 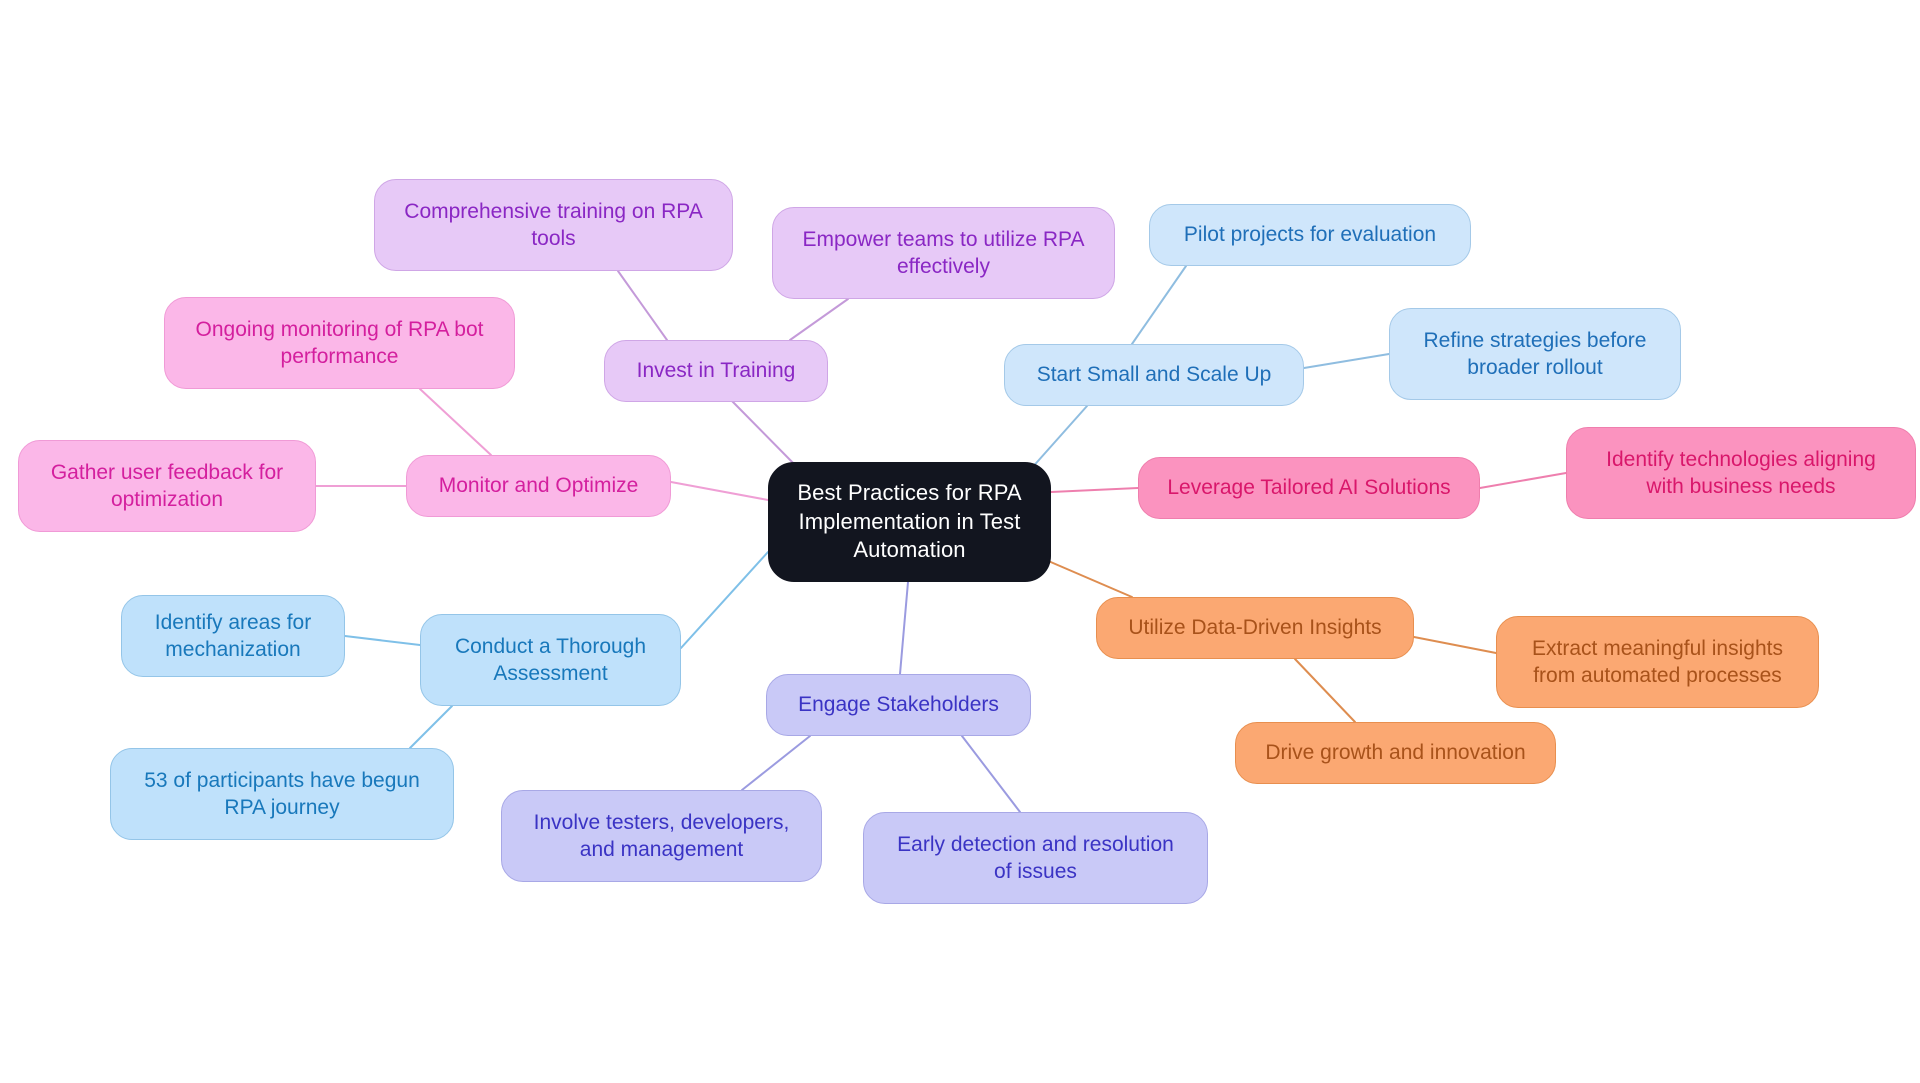 I want to click on edge-conduct-a-thorough-assessment-to-identify-areas-for-mechanization, so click(x=382, y=640).